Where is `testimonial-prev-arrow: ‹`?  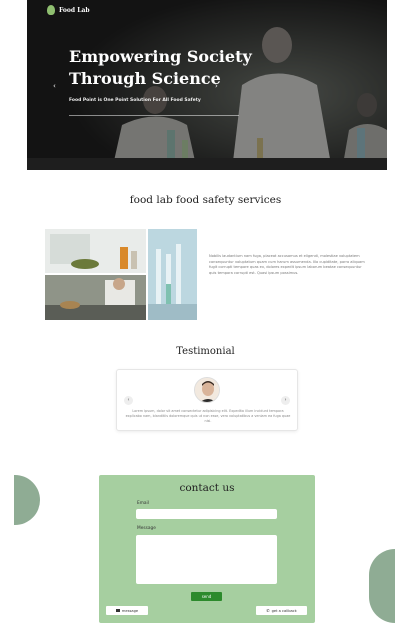
testimonial-prev-arrow: ‹ is located at coordinates (128, 400).